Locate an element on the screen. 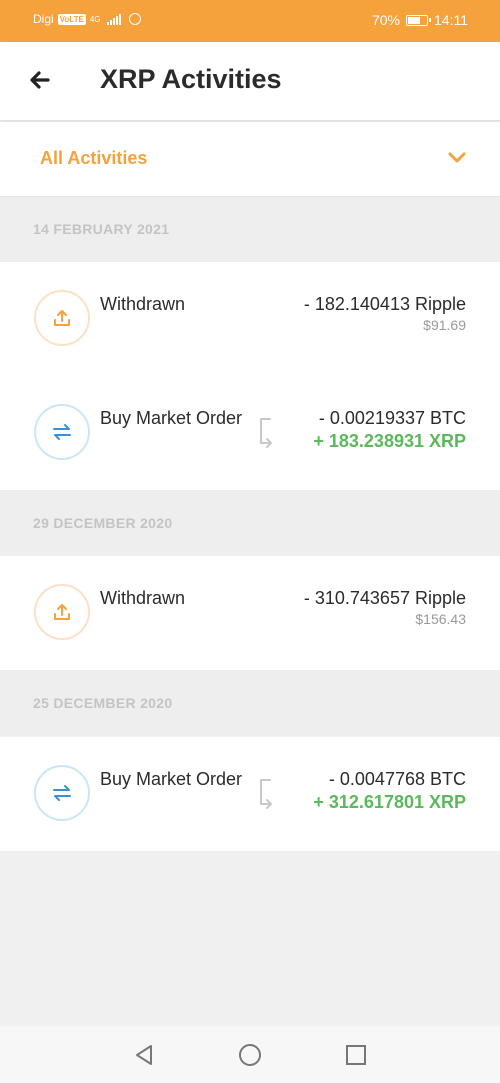  activity-fiat-value: $91.69 is located at coordinates (444, 325).